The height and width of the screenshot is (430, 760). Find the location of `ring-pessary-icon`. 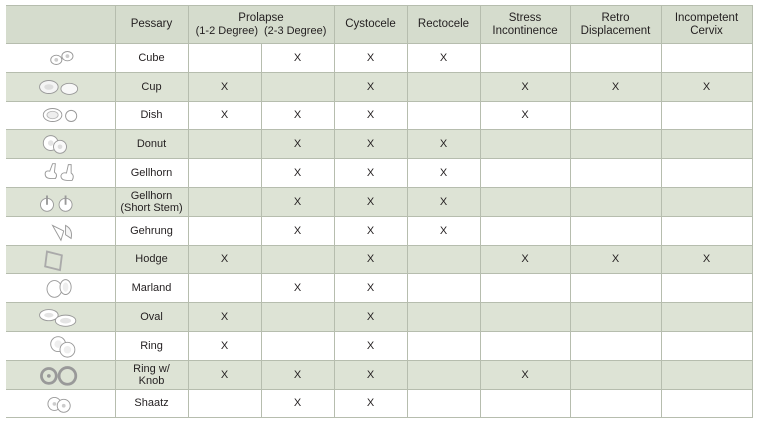

ring-pessary-icon is located at coordinates (60, 346).